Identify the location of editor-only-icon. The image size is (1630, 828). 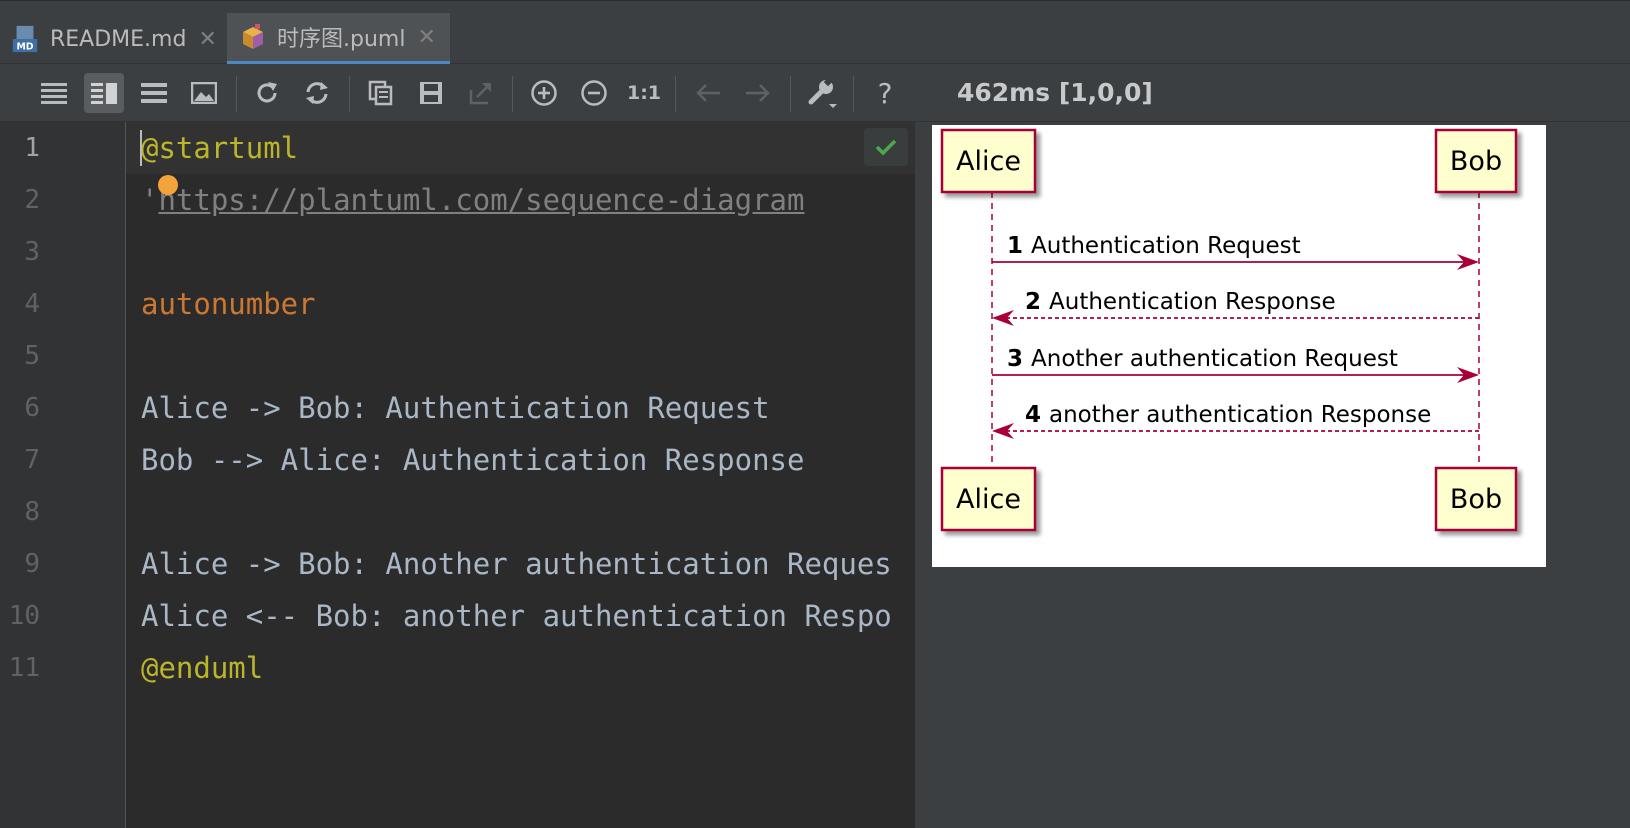
(54, 93).